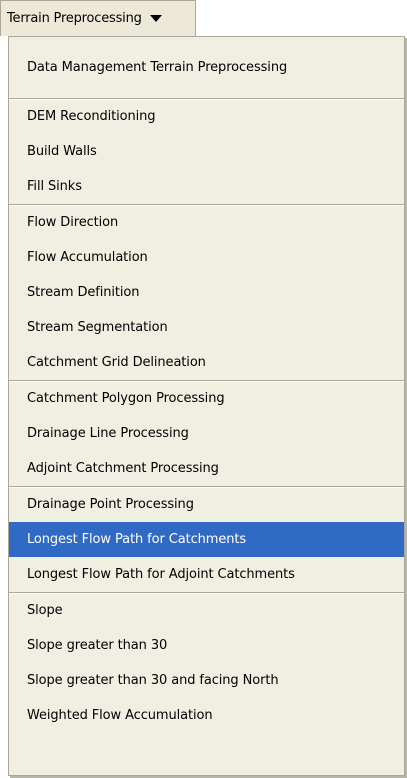 Image resolution: width=407 pixels, height=778 pixels. What do you see at coordinates (206, 362) in the screenshot?
I see `menu-item-catchment-grid-delineation: Catchment Grid Delineation` at bounding box center [206, 362].